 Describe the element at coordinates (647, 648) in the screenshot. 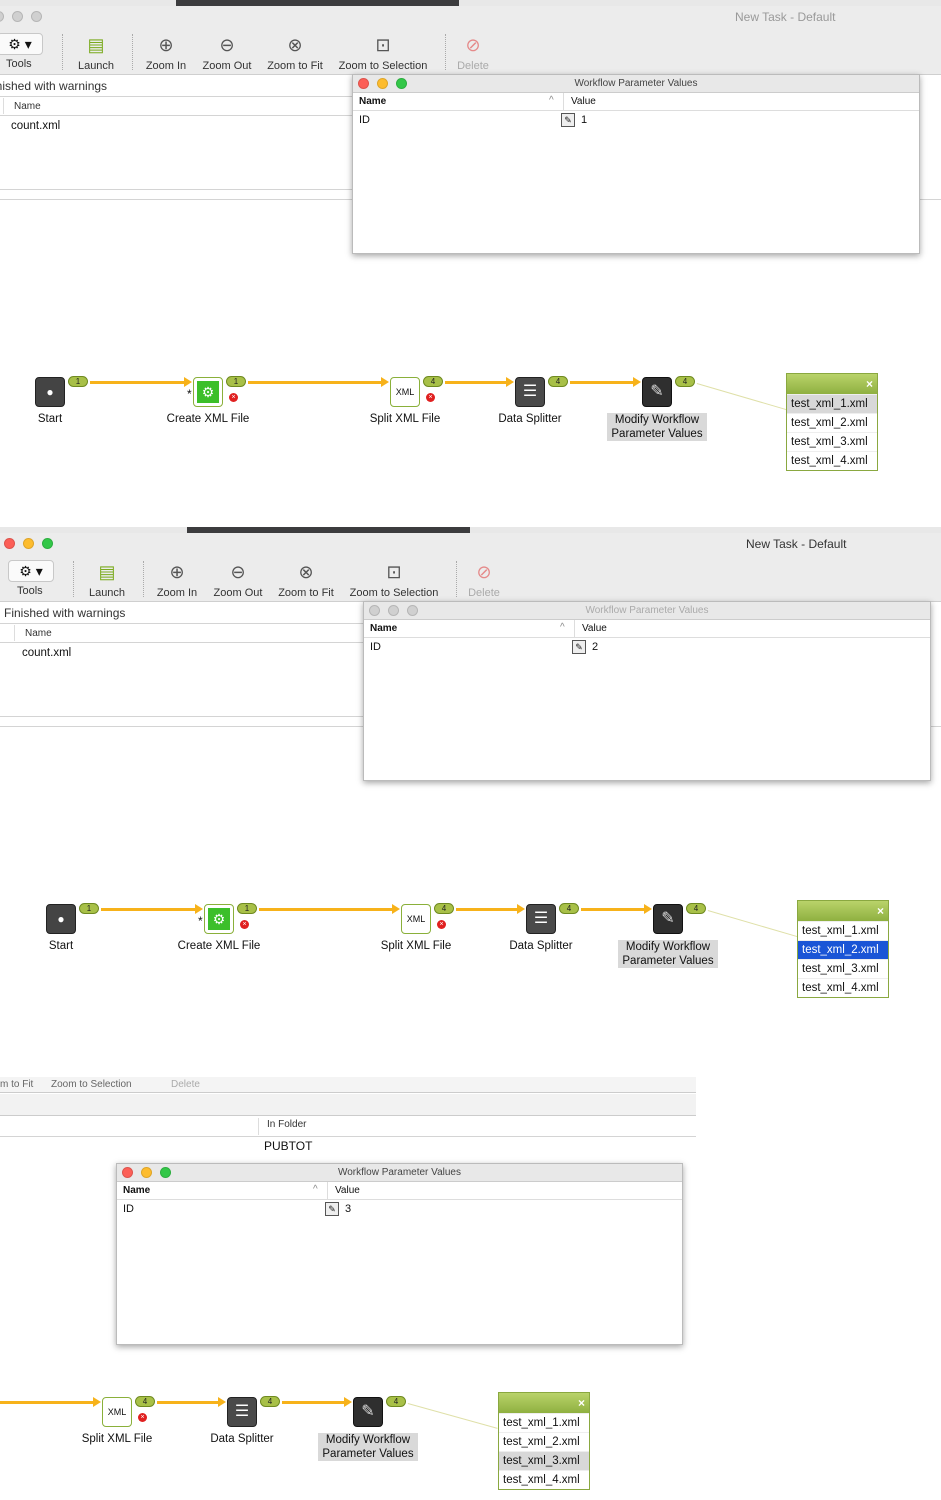

I see `dialog-table-row: ID ✎ 2` at that location.